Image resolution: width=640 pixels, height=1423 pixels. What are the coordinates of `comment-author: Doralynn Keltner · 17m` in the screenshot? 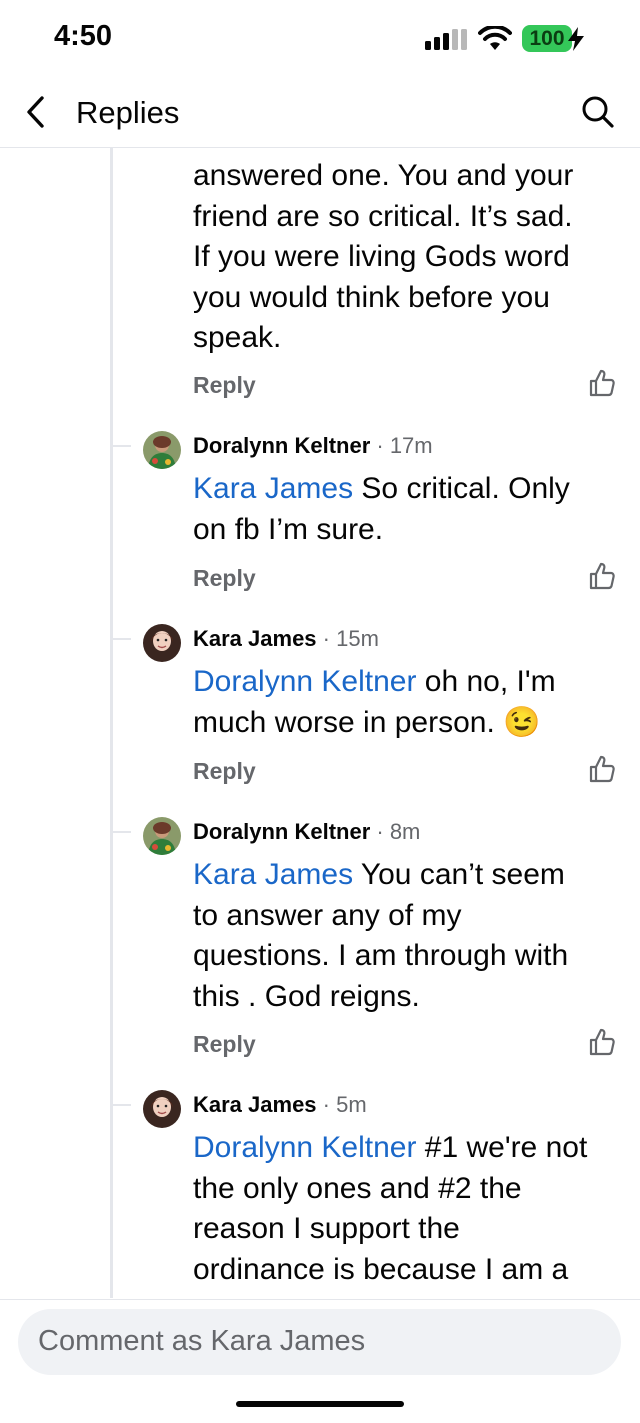 It's located at (313, 446).